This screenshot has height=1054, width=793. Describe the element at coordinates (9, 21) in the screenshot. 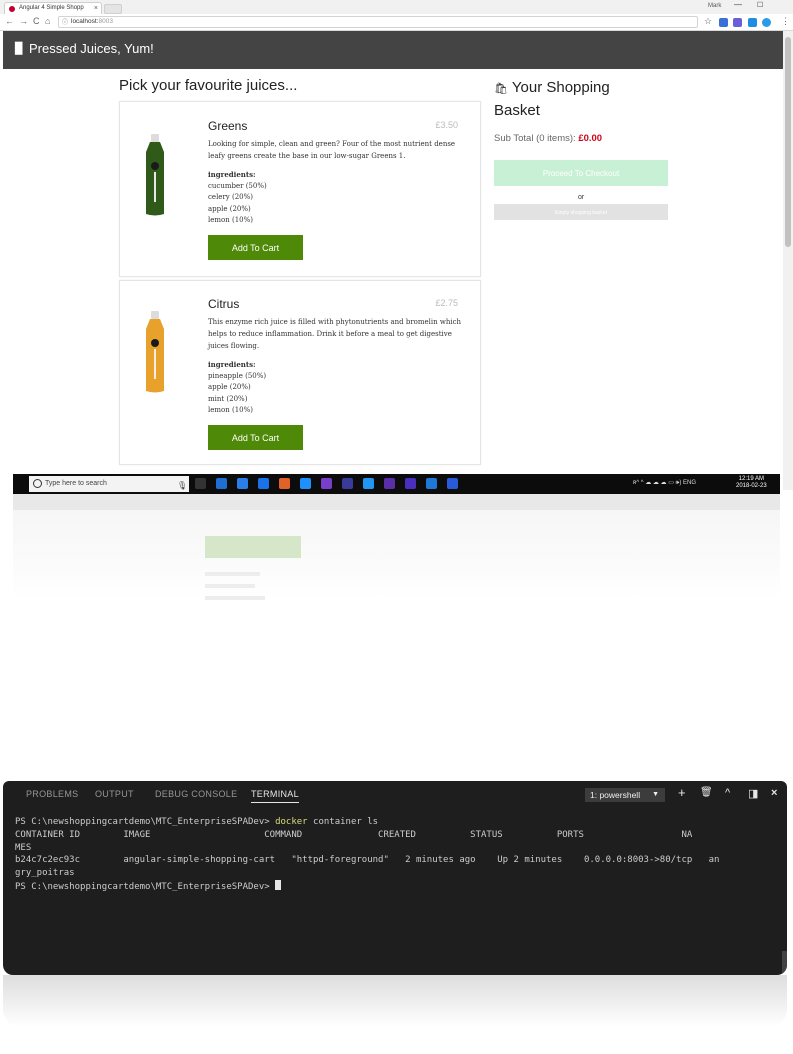

I see `back-icon: ←` at that location.